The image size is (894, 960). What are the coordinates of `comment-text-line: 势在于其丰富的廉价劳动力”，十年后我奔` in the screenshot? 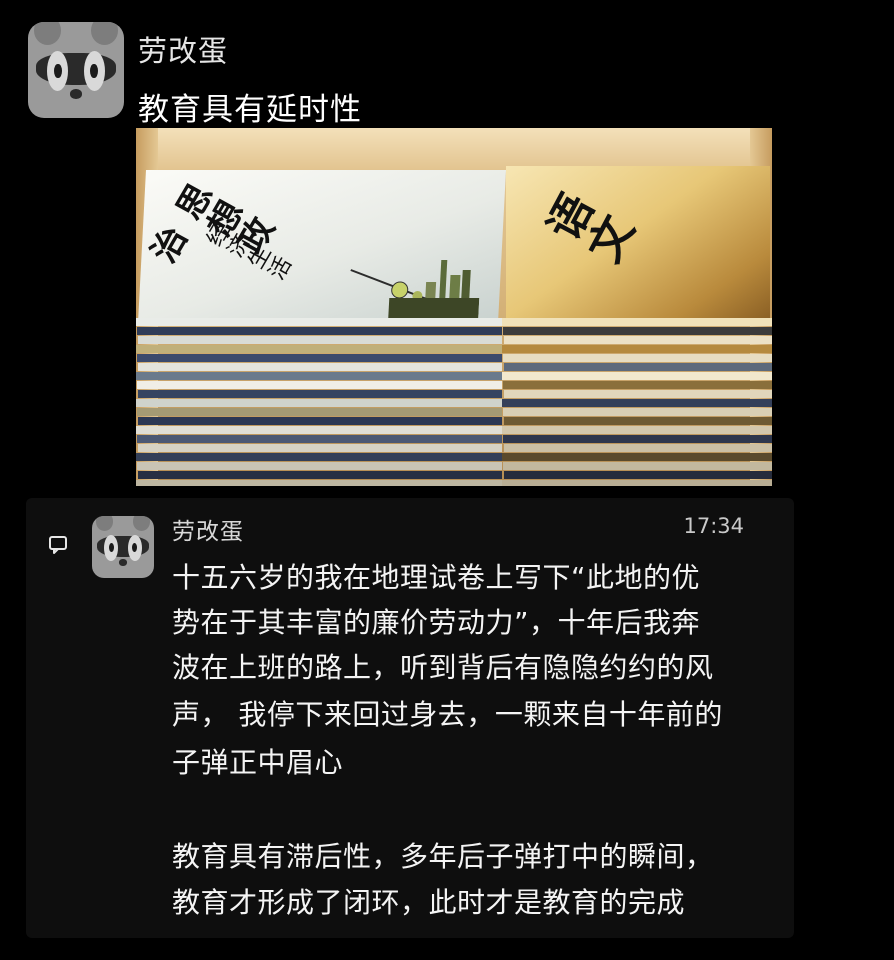 It's located at (436, 622).